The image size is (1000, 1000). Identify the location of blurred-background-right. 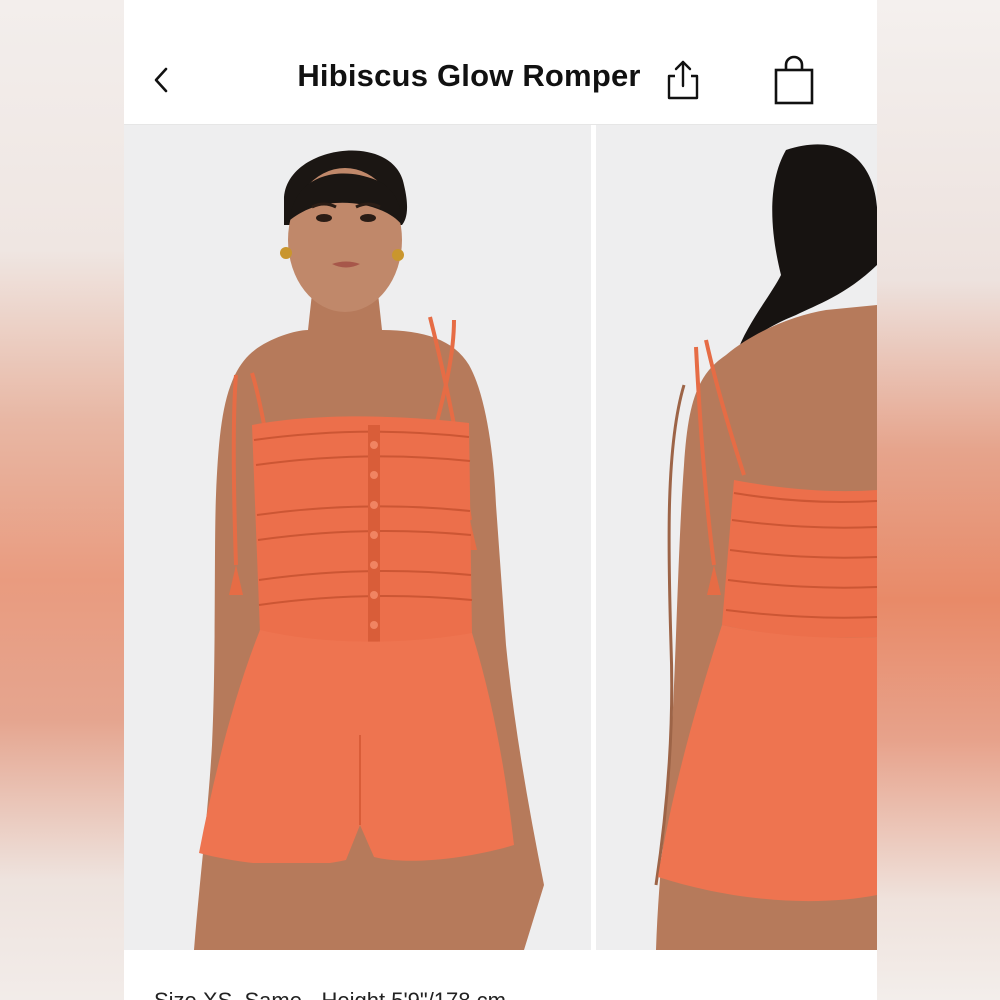
(938, 500).